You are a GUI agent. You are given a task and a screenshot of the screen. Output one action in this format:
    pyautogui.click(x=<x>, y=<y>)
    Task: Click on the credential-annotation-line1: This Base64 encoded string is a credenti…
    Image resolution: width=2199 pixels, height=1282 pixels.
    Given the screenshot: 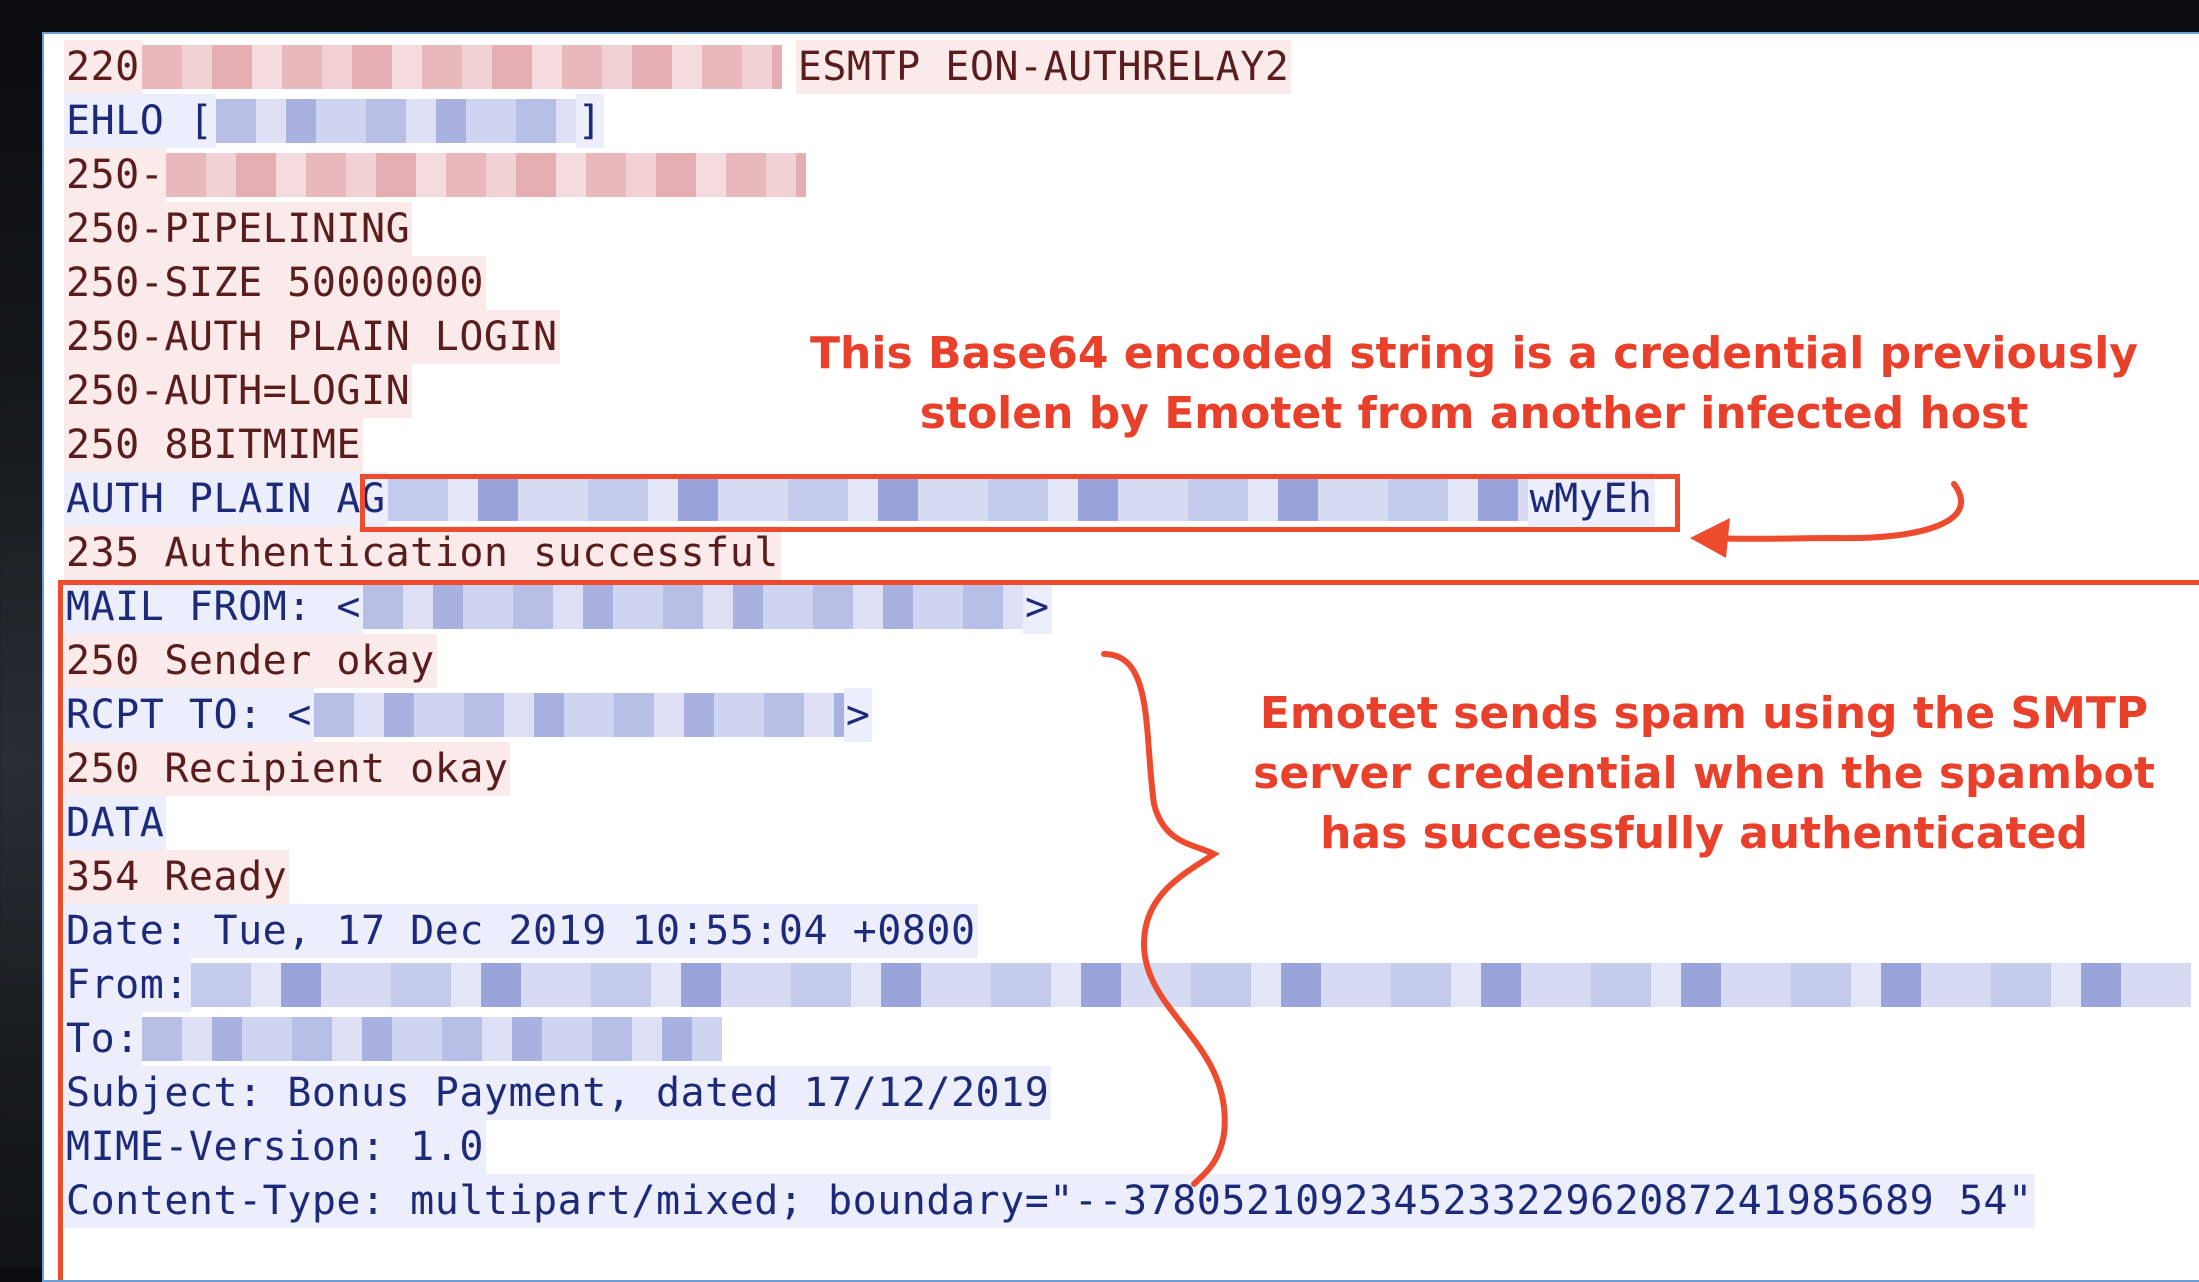 What is the action you would take?
    pyautogui.click(x=1474, y=353)
    